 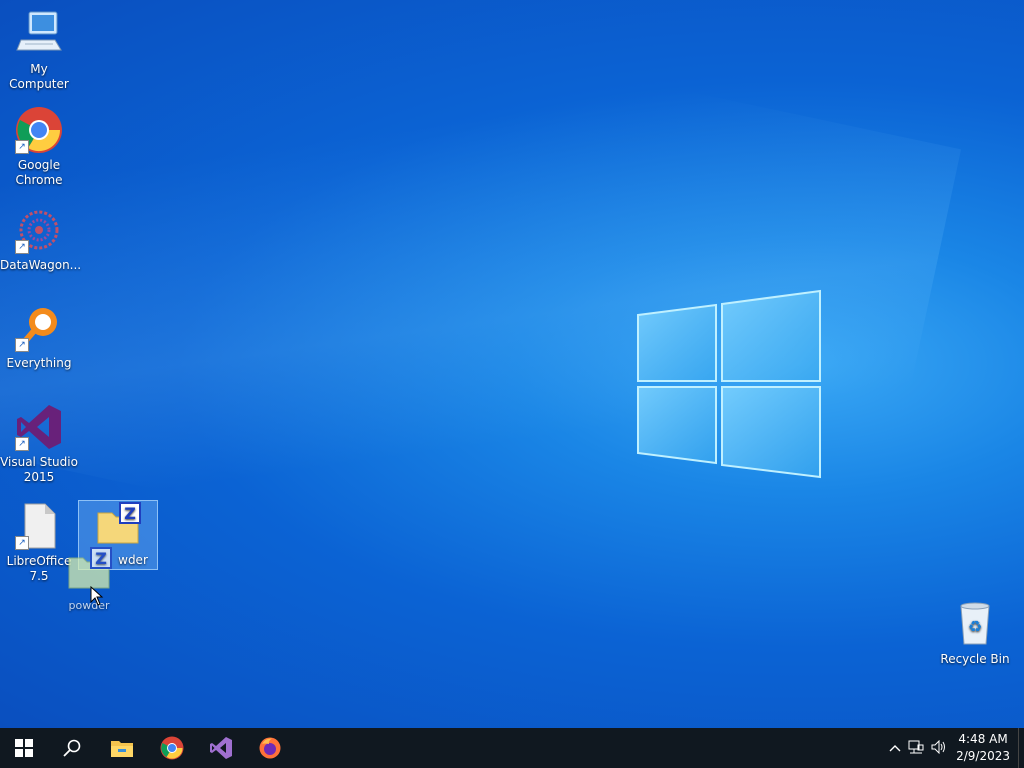 I want to click on firefox-icon, so click(x=270, y=748).